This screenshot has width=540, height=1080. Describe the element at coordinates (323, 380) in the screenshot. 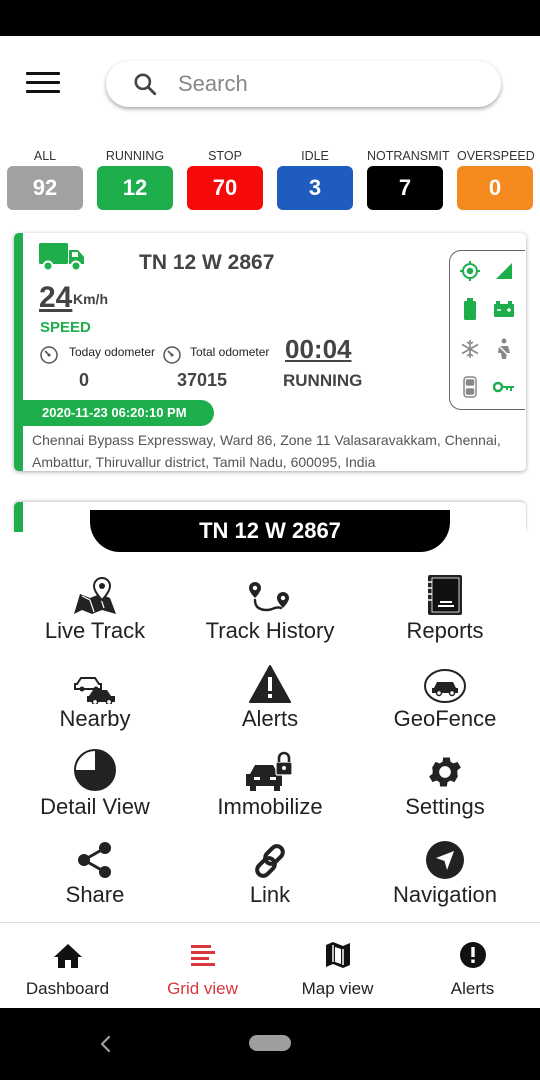

I see `vehicle-status: RUNNING` at that location.